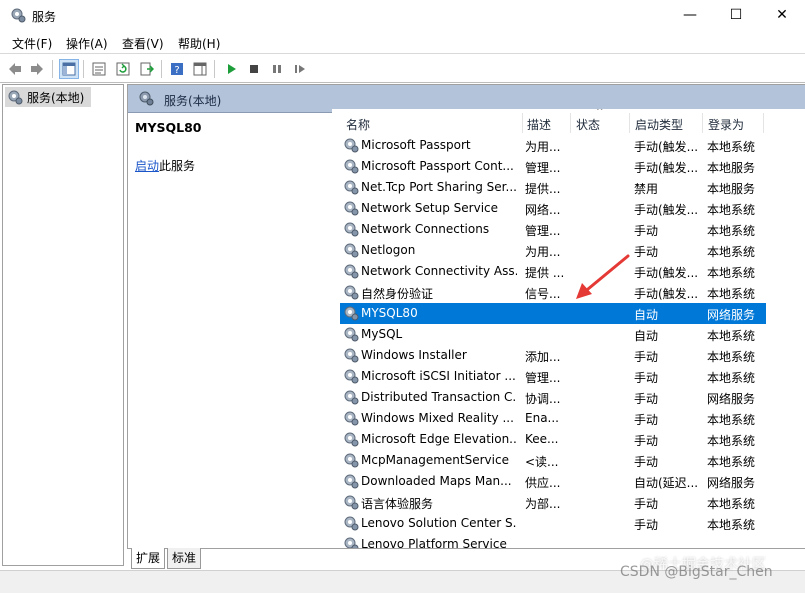 This screenshot has height=593, width=805. I want to click on service-row: MySQL 自动 本地系统, so click(553, 334).